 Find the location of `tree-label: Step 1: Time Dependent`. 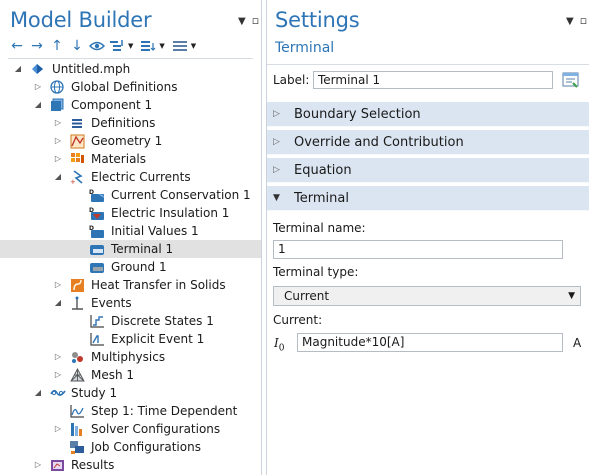

tree-label: Step 1: Time Dependent is located at coordinates (164, 411).